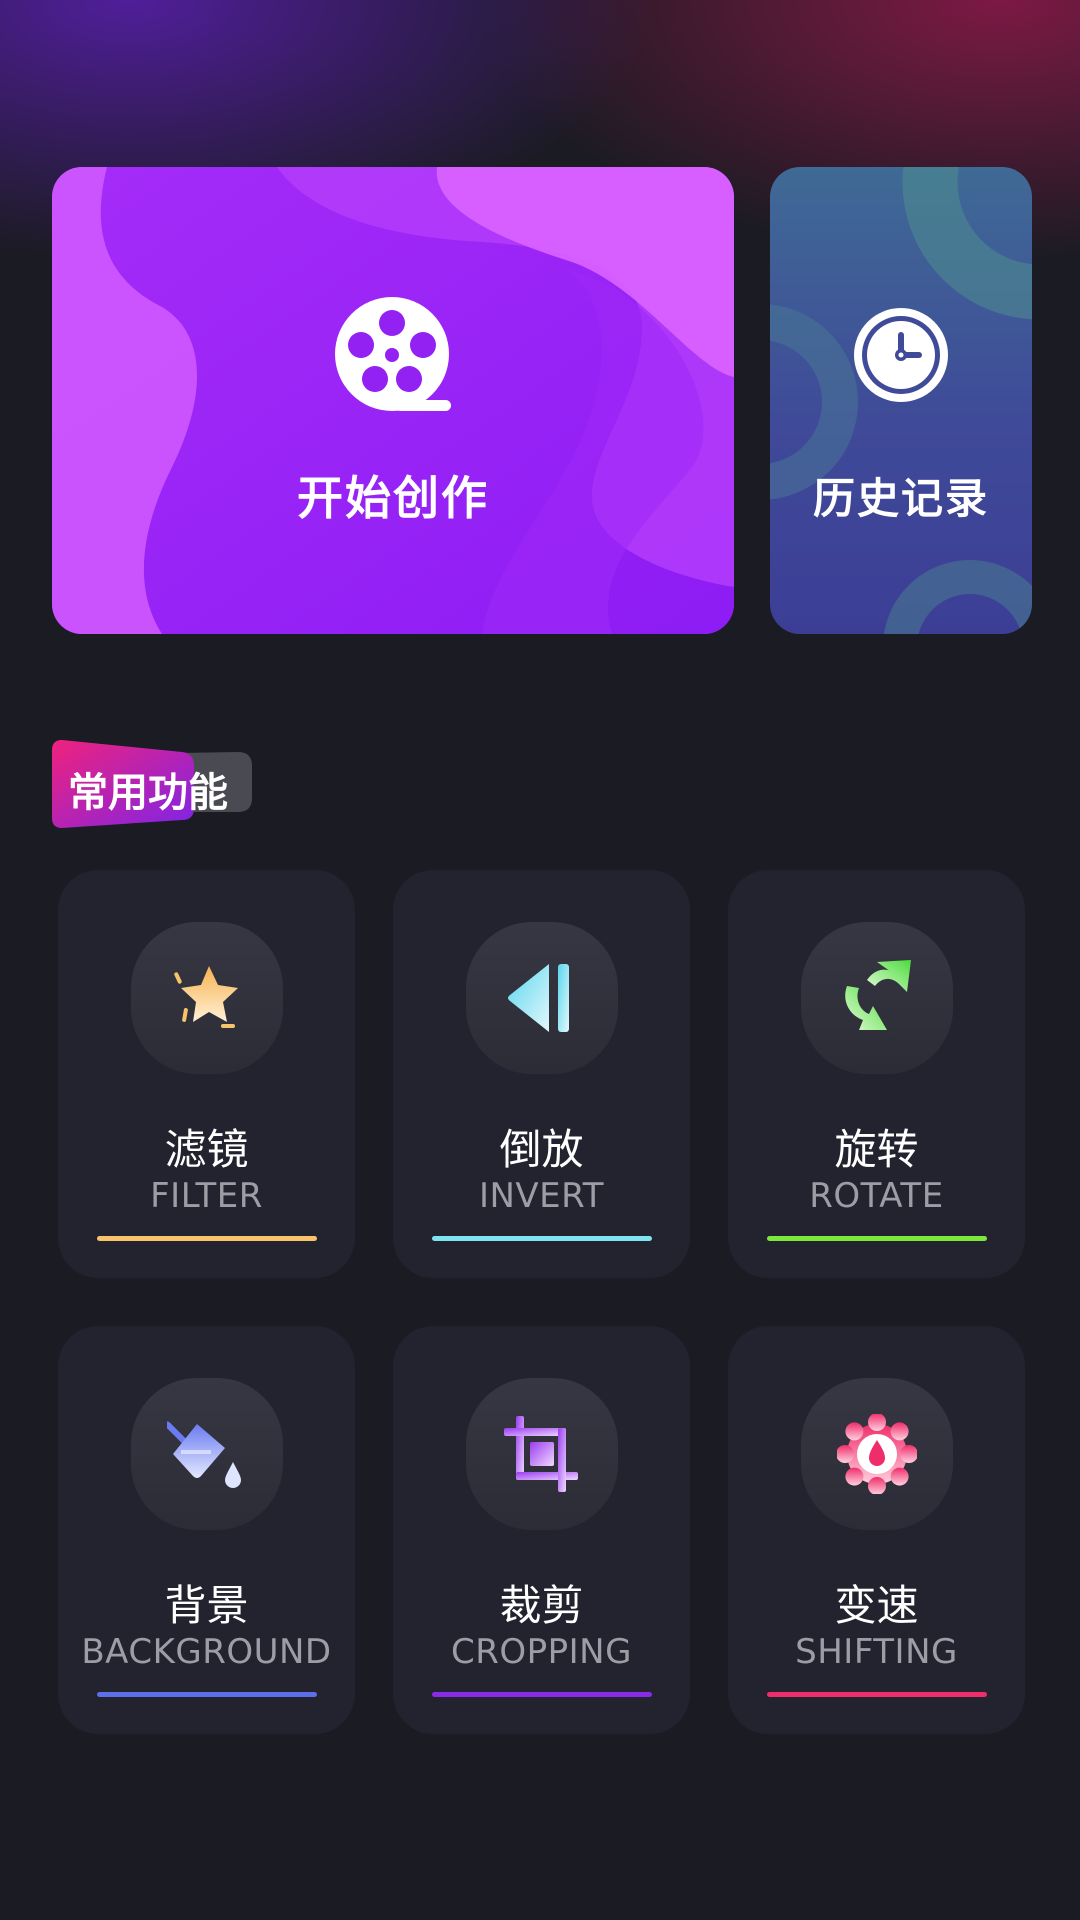 The height and width of the screenshot is (1920, 1080). What do you see at coordinates (541, 1605) in the screenshot?
I see `feature-name: 裁剪` at bounding box center [541, 1605].